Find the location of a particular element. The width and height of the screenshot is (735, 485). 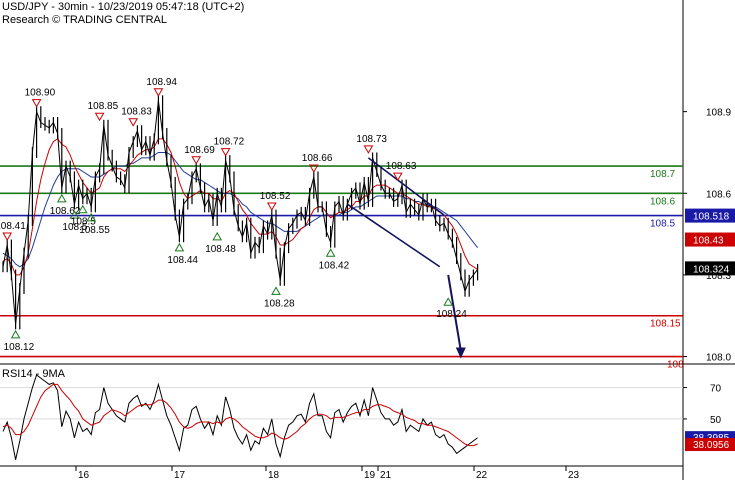

trough-label: 108.44 is located at coordinates (182, 260).